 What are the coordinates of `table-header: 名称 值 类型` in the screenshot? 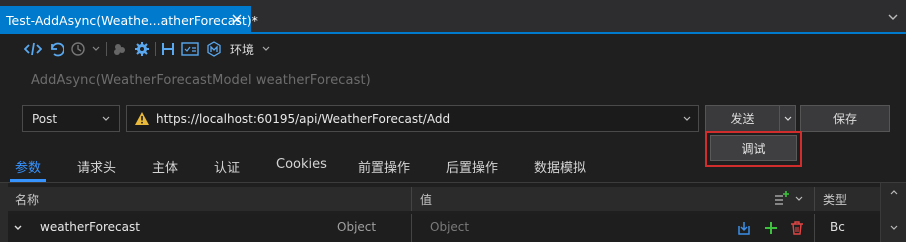 It's located at (457, 199).